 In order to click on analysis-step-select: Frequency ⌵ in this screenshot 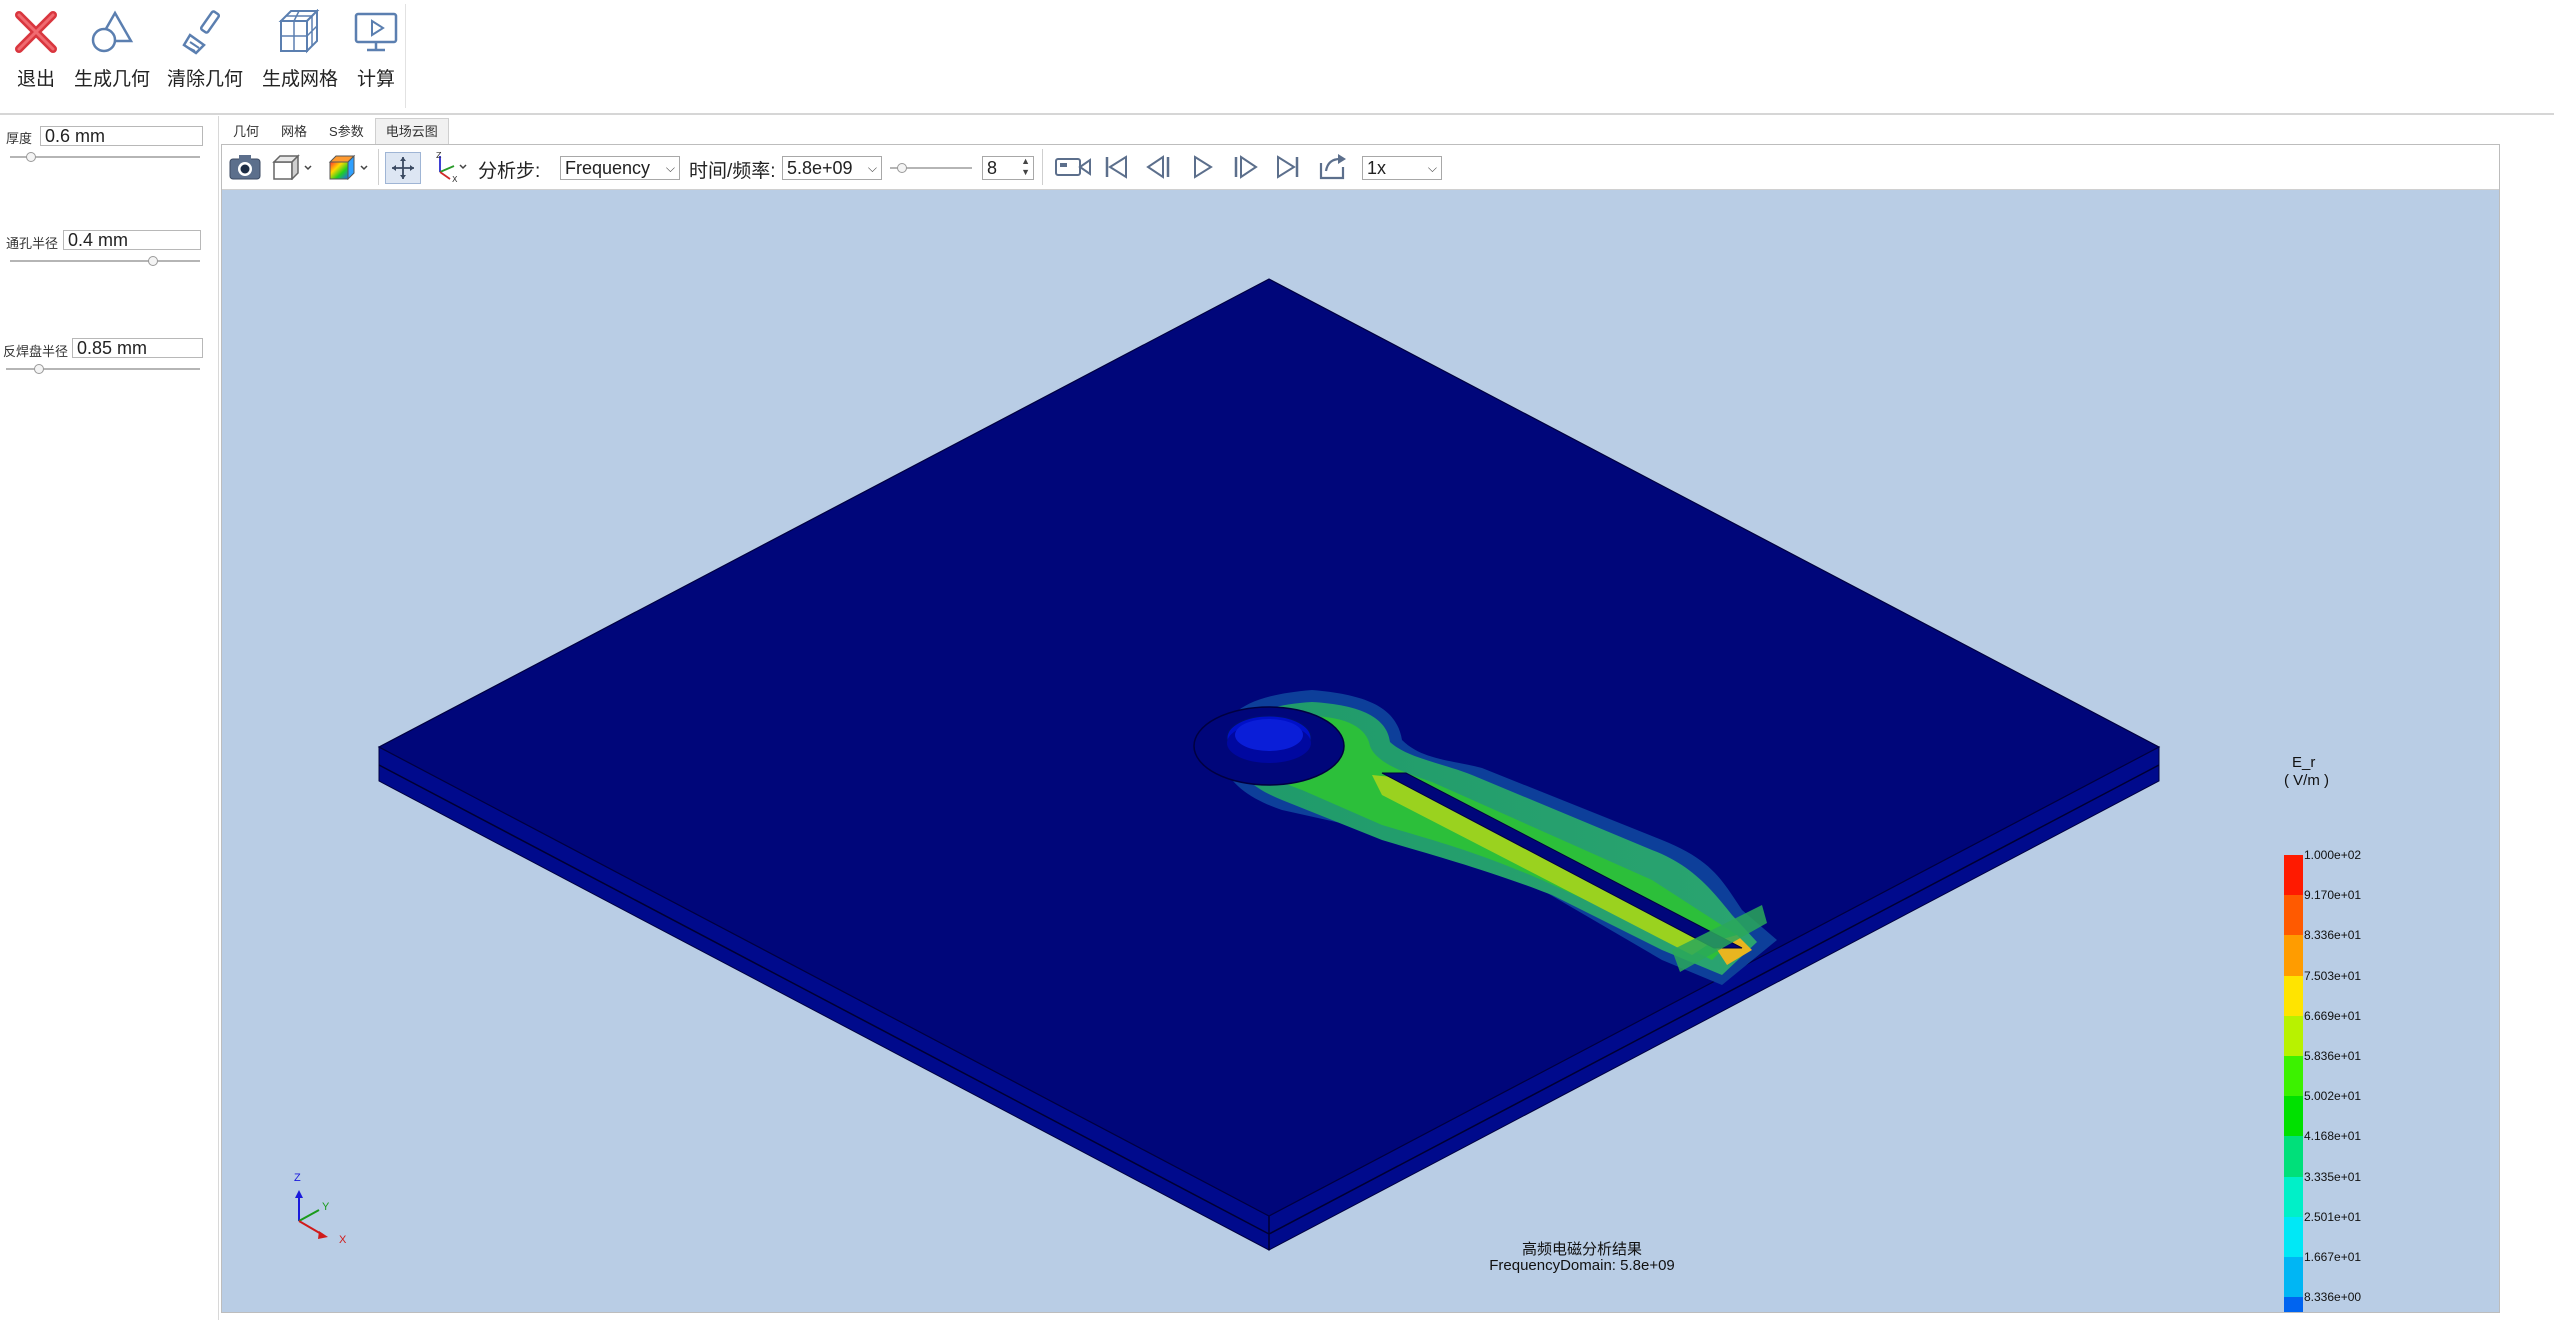, I will do `click(620, 168)`.